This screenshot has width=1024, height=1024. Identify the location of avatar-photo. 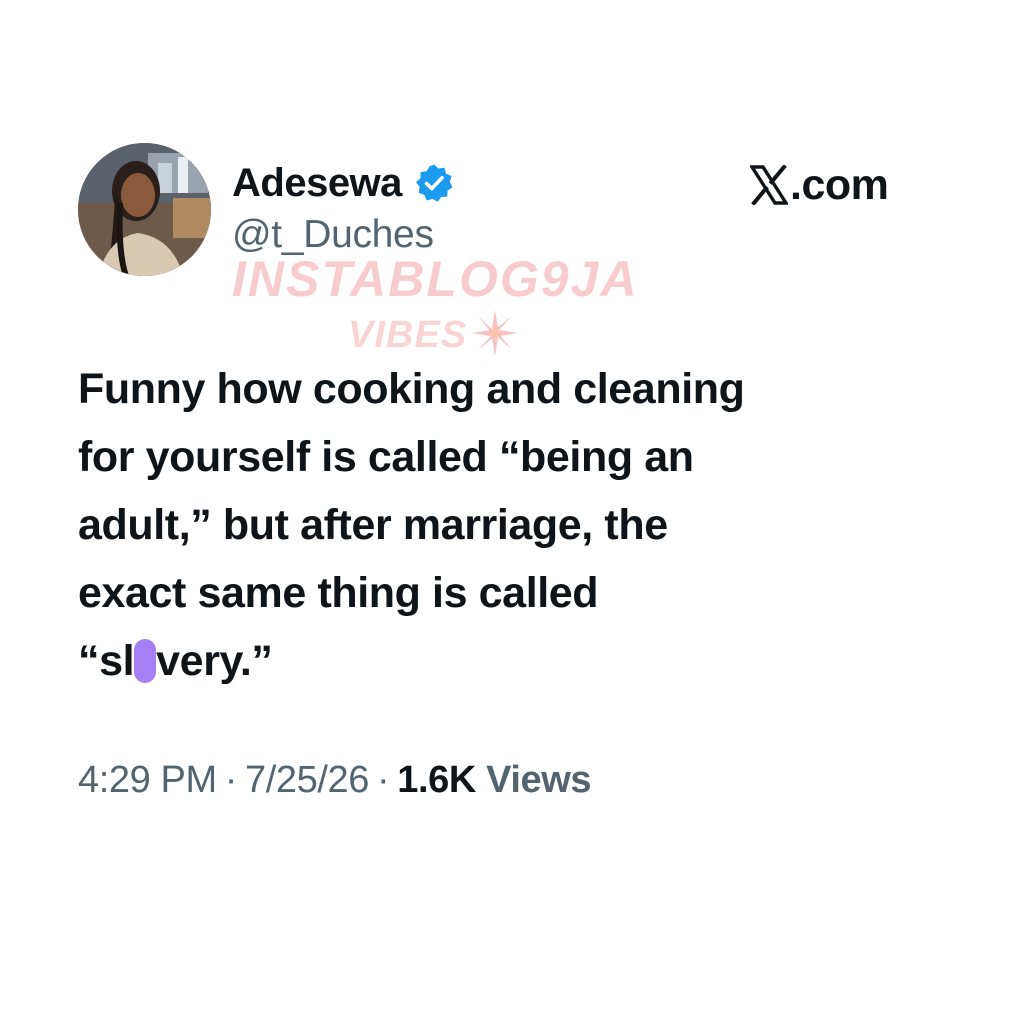
(144, 209).